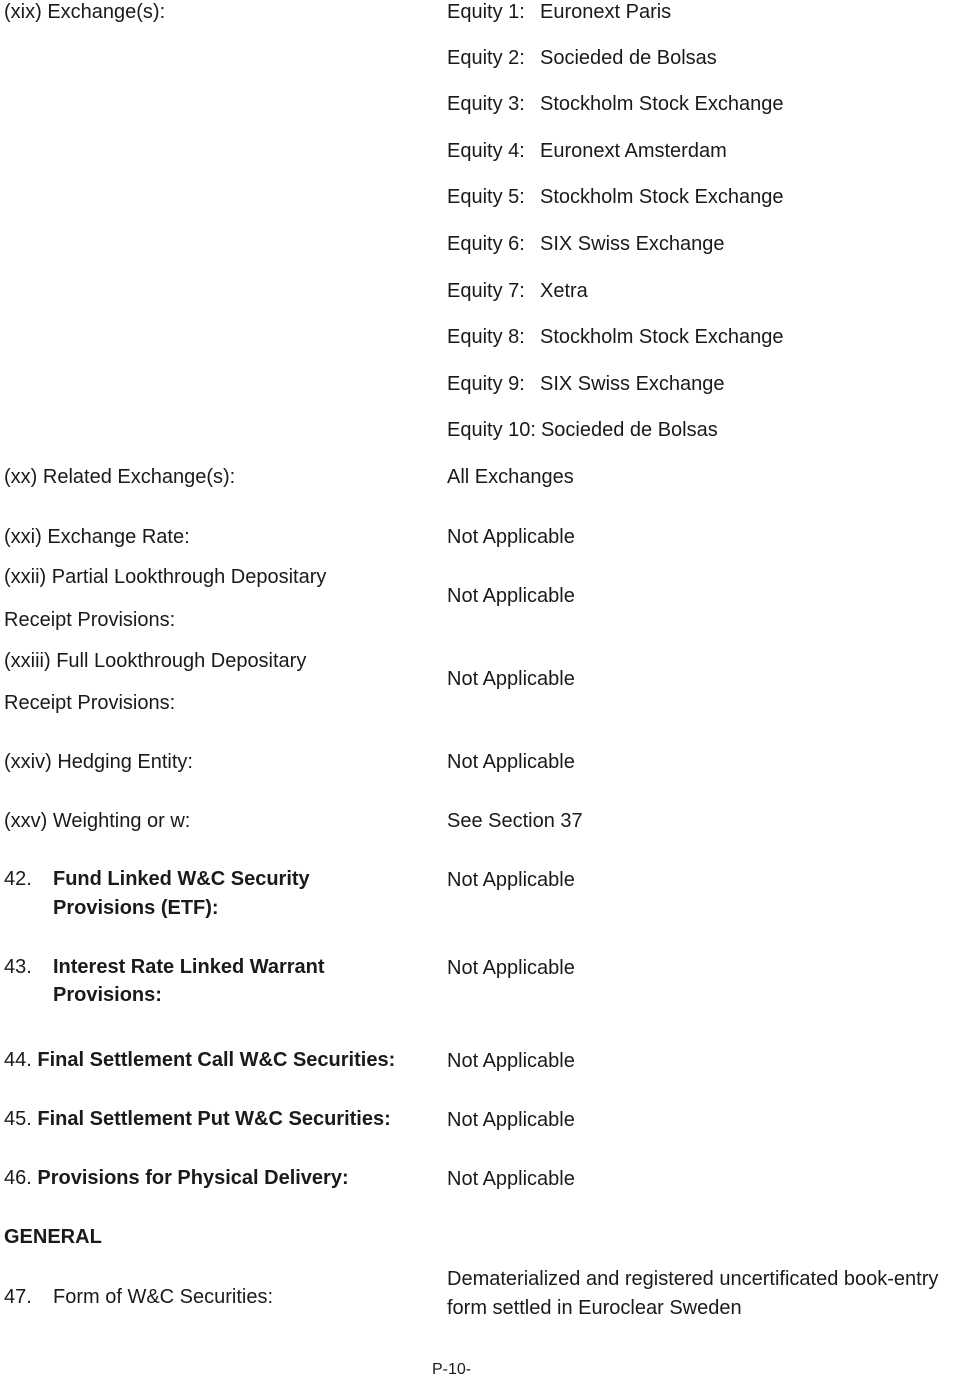  I want to click on list-item: Equity 1: Euronext Paris, so click(559, 12).